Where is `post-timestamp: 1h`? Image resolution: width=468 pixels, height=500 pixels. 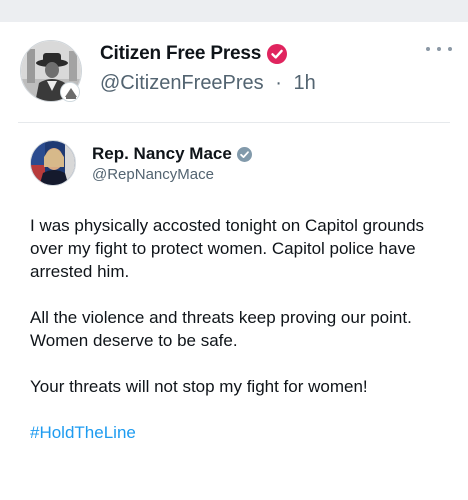 post-timestamp: 1h is located at coordinates (304, 83).